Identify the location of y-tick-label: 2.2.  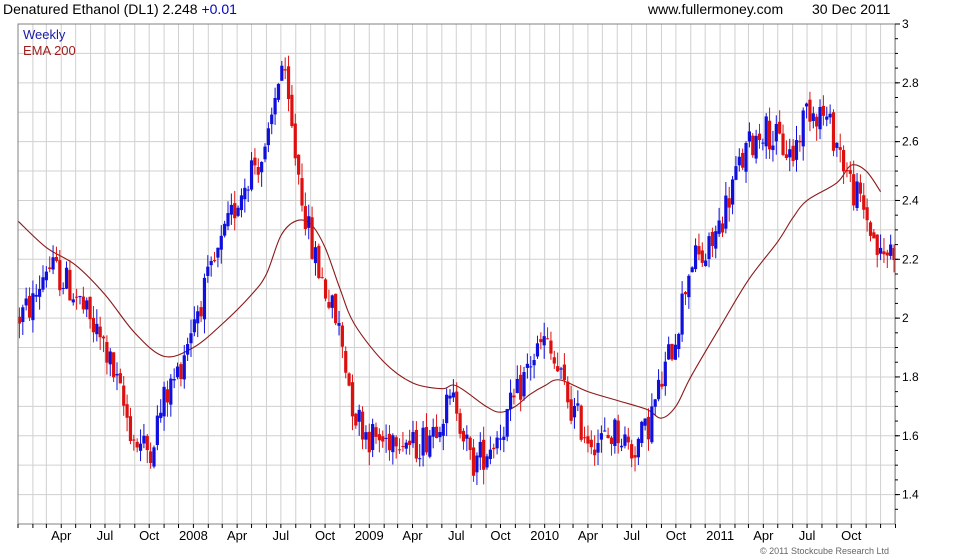
(910, 259).